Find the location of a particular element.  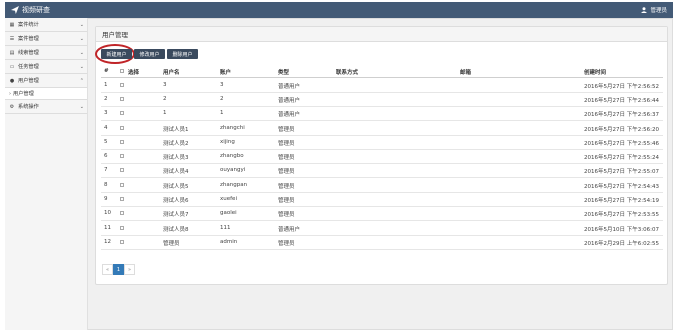

row-10-username: 测试人员7 is located at coordinates (176, 215).